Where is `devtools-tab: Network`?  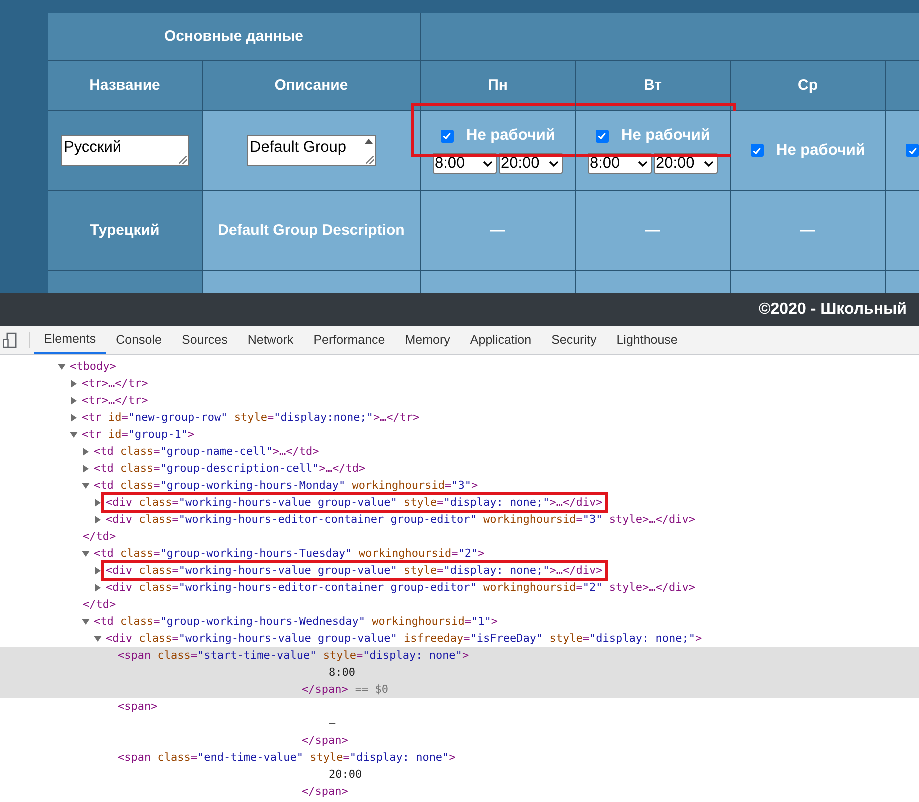 devtools-tab: Network is located at coordinates (271, 340).